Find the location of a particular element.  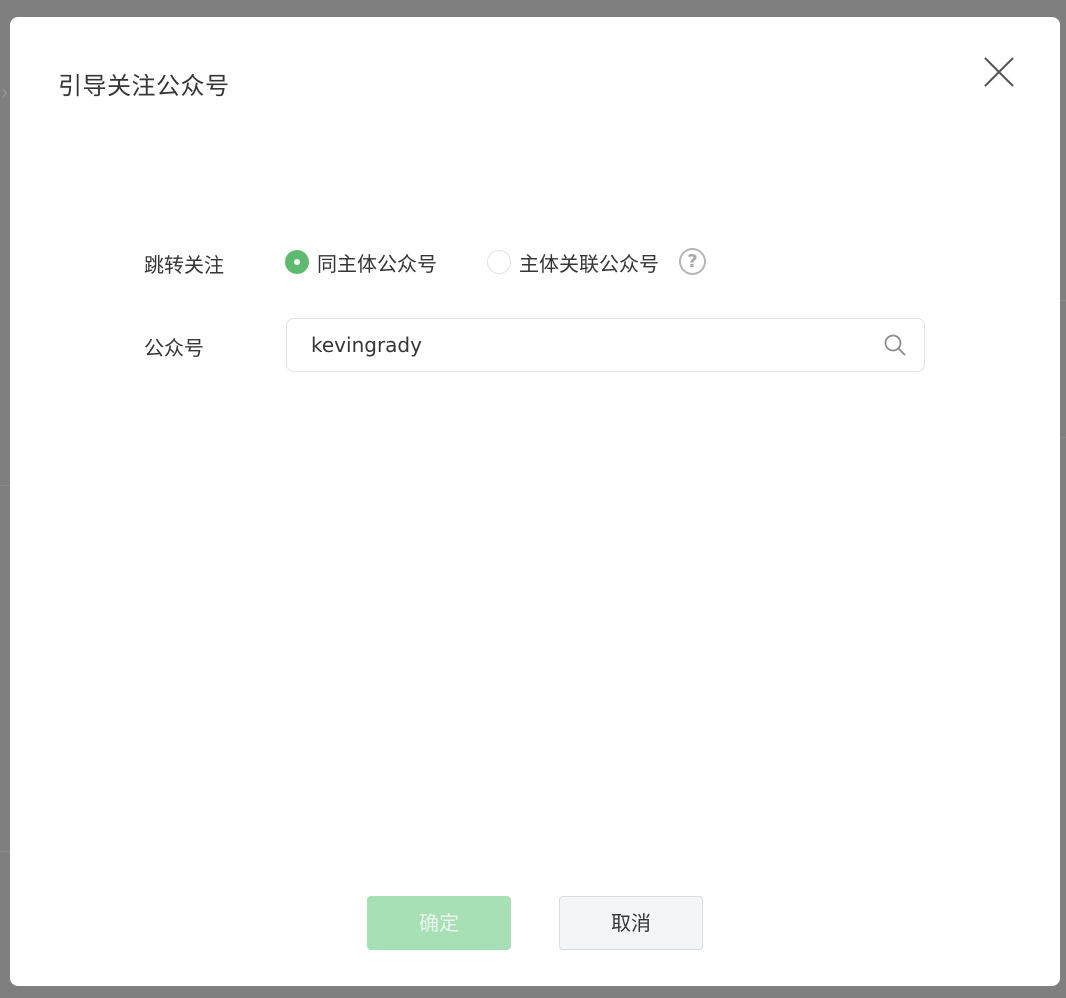

confirm-button: 确定 is located at coordinates (439, 923).